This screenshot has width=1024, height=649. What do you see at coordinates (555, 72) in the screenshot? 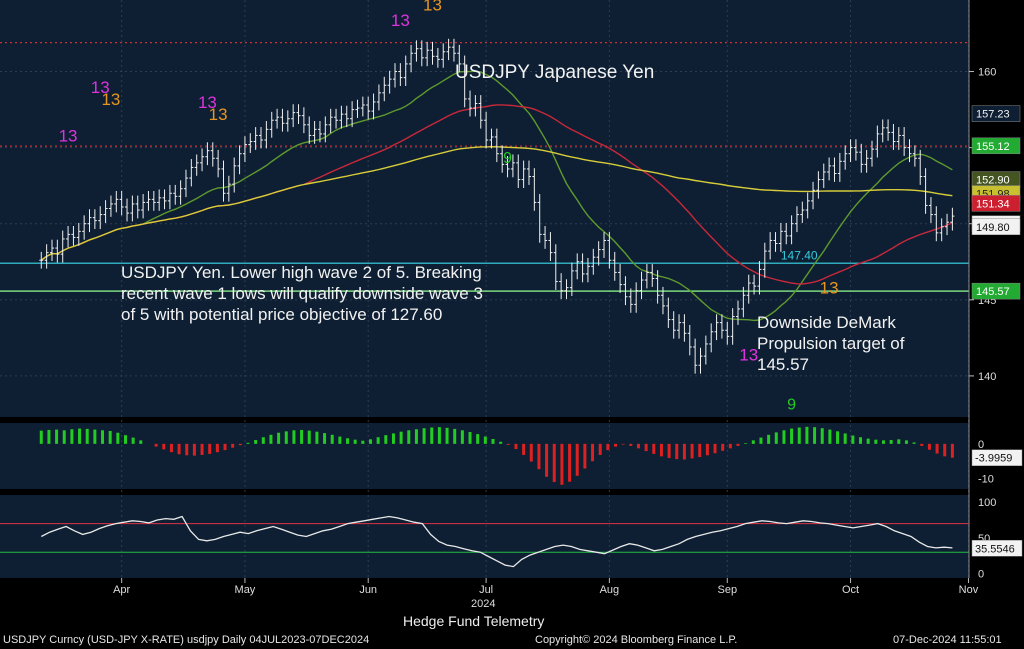
I see `chart-title: USDJPY Japanese Yen` at bounding box center [555, 72].